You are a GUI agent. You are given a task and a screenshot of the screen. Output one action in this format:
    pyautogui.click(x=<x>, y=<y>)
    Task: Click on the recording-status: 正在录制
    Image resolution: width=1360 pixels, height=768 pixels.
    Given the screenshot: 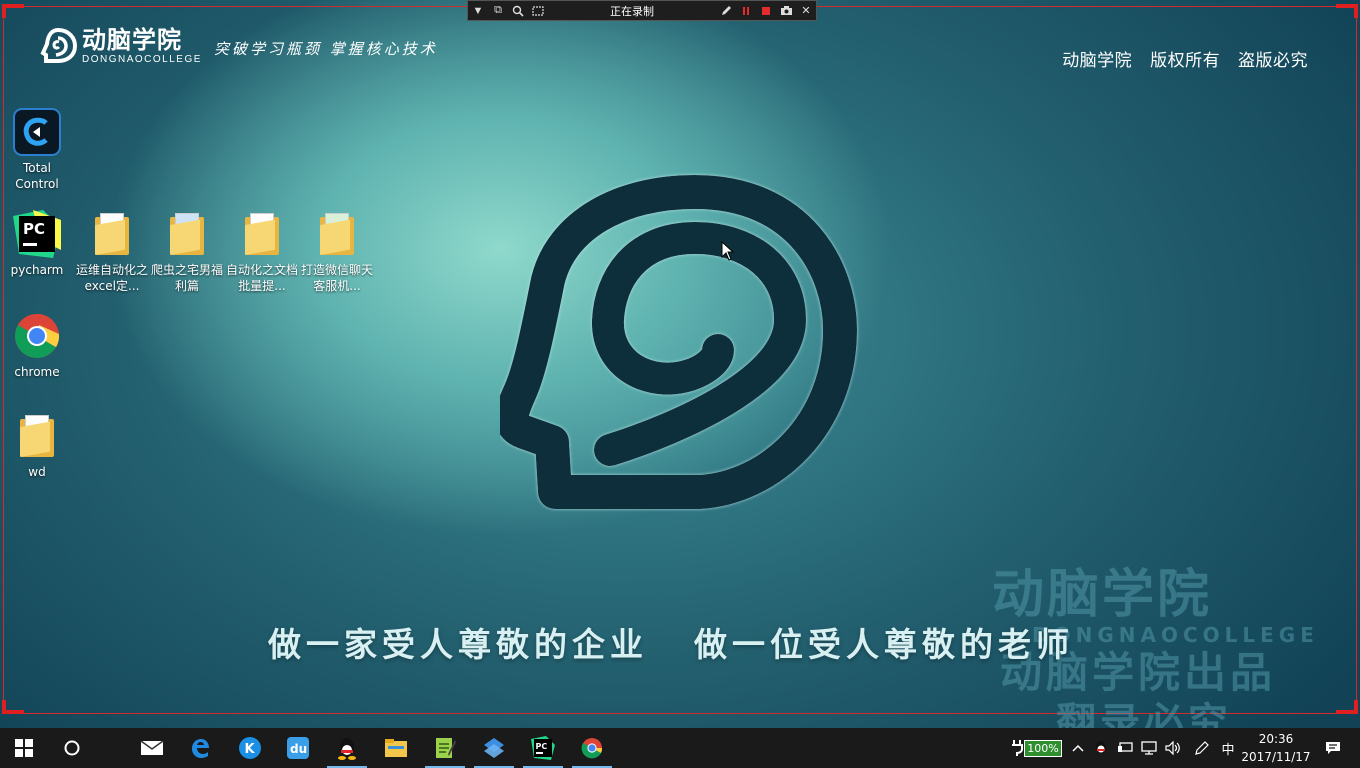 What is the action you would take?
    pyautogui.click(x=632, y=11)
    